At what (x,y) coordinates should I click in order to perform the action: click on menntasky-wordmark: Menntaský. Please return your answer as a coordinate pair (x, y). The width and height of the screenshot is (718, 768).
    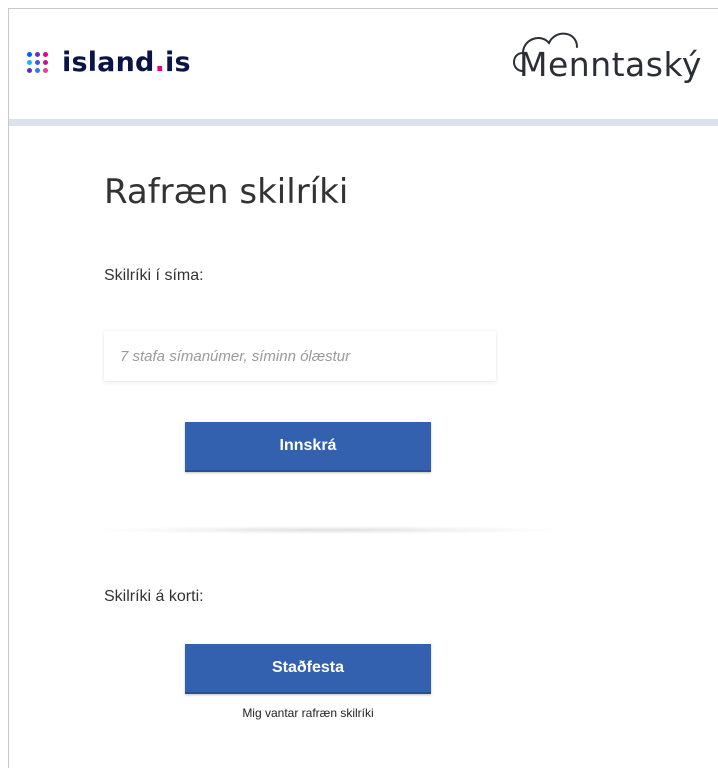
    Looking at the image, I should click on (610, 64).